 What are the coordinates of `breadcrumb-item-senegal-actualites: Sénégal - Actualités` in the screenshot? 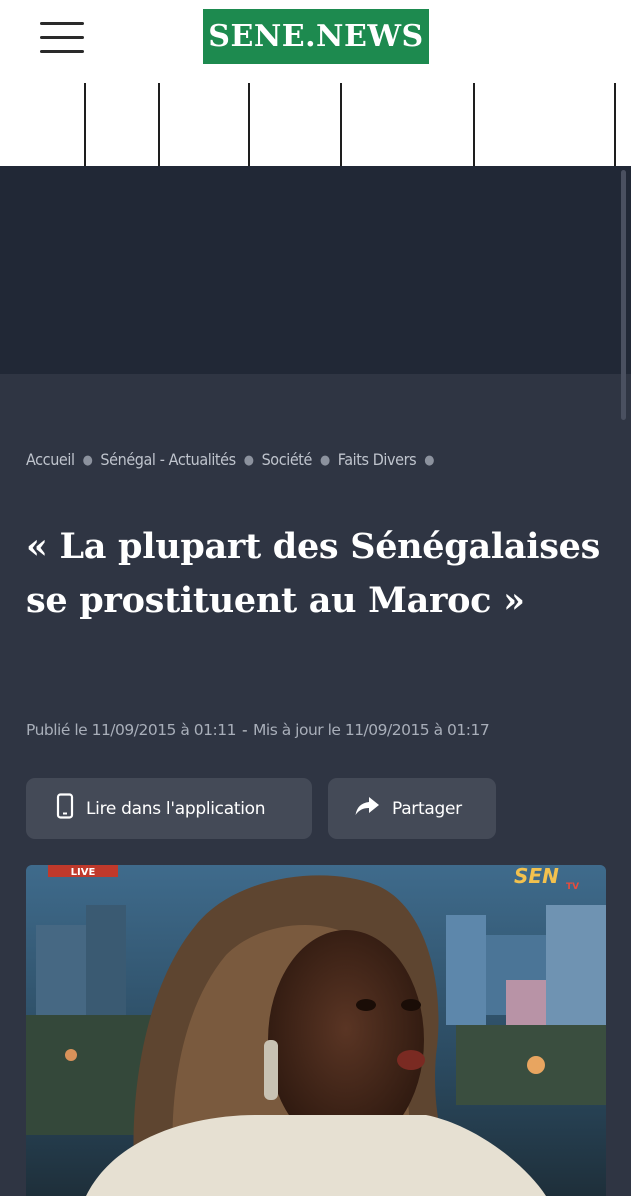 It's located at (168, 459).